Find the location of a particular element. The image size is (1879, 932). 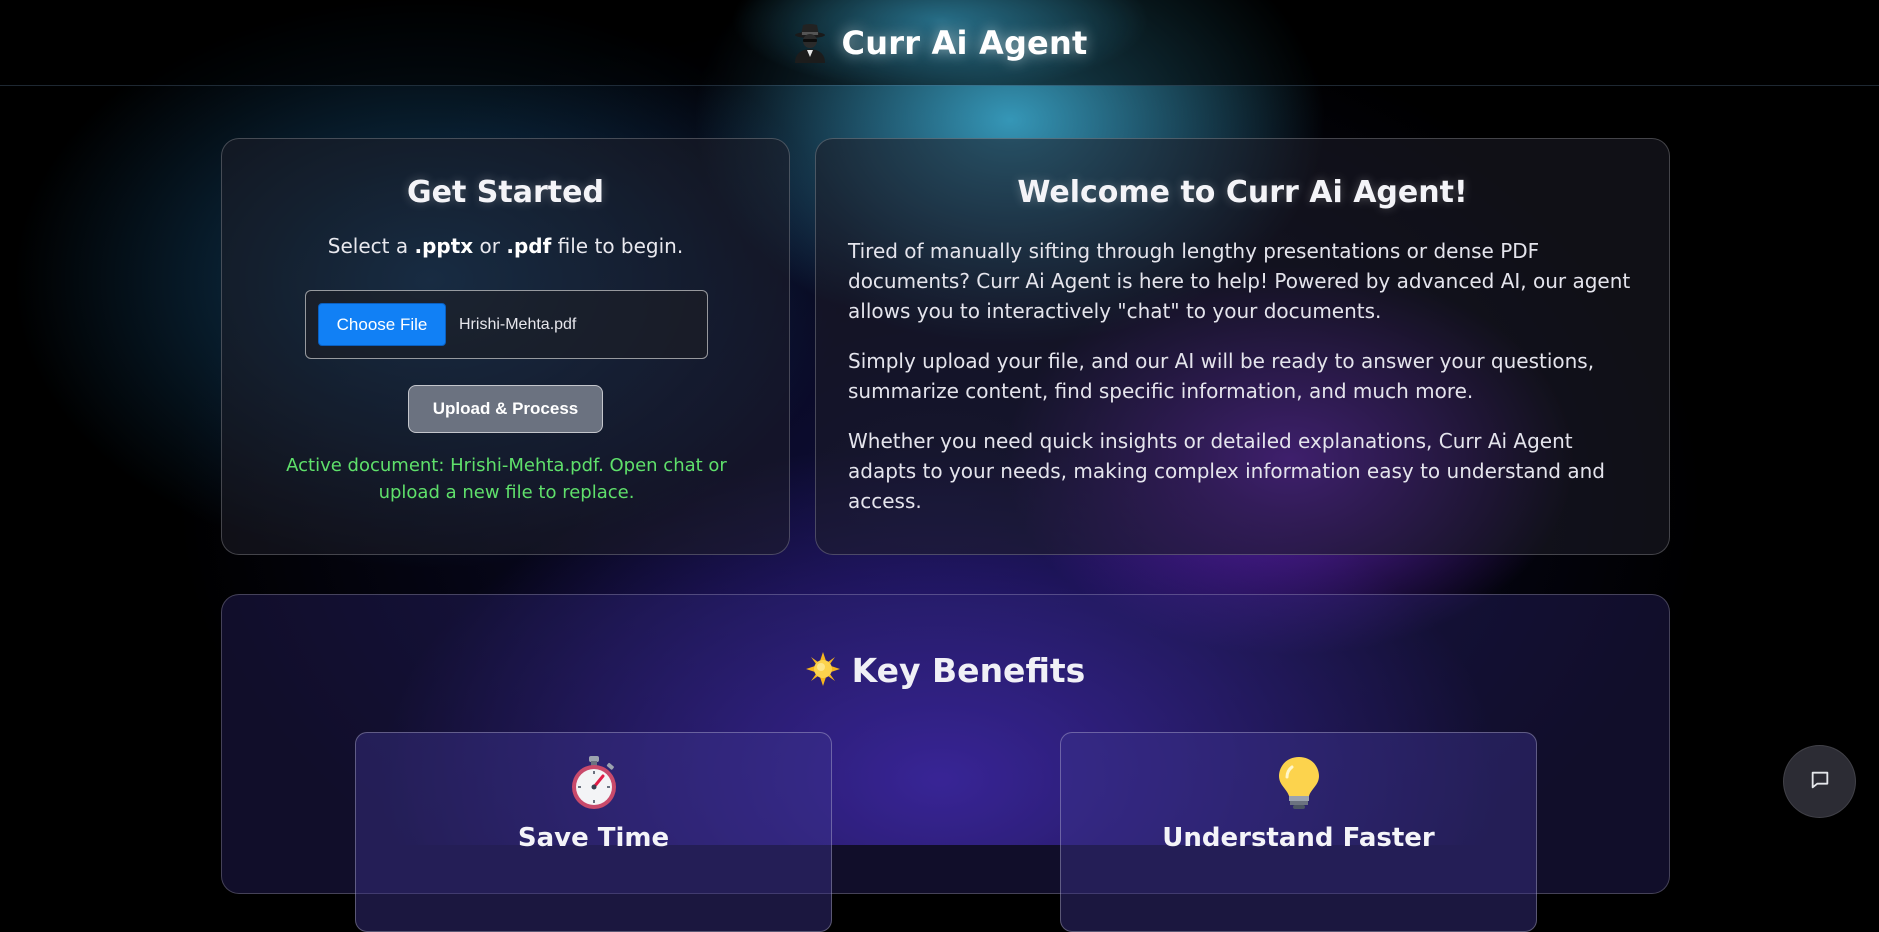

app-header: Curr Ai Agent is located at coordinates (939, 43).